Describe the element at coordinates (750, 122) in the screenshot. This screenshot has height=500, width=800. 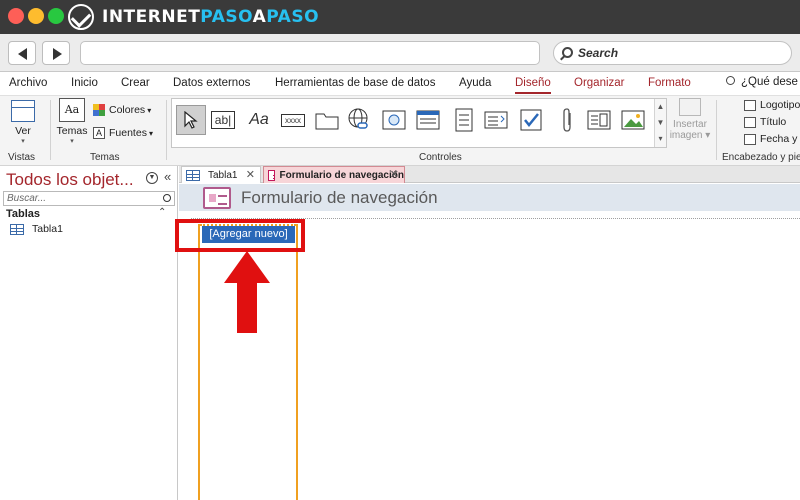
I see `title-icon` at that location.